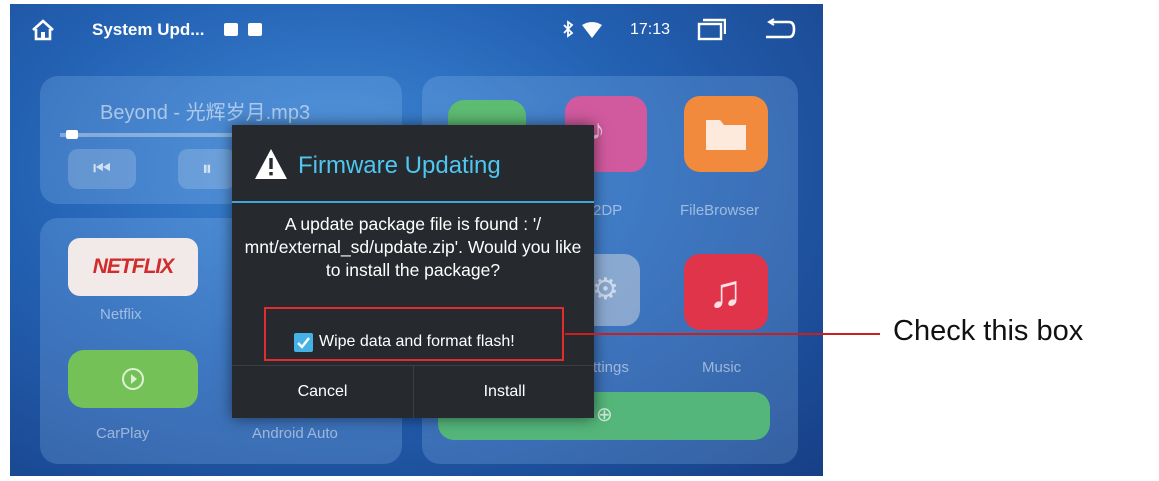 The height and width of the screenshot is (481, 1159). Describe the element at coordinates (43, 30) in the screenshot. I see `home-icon` at that location.